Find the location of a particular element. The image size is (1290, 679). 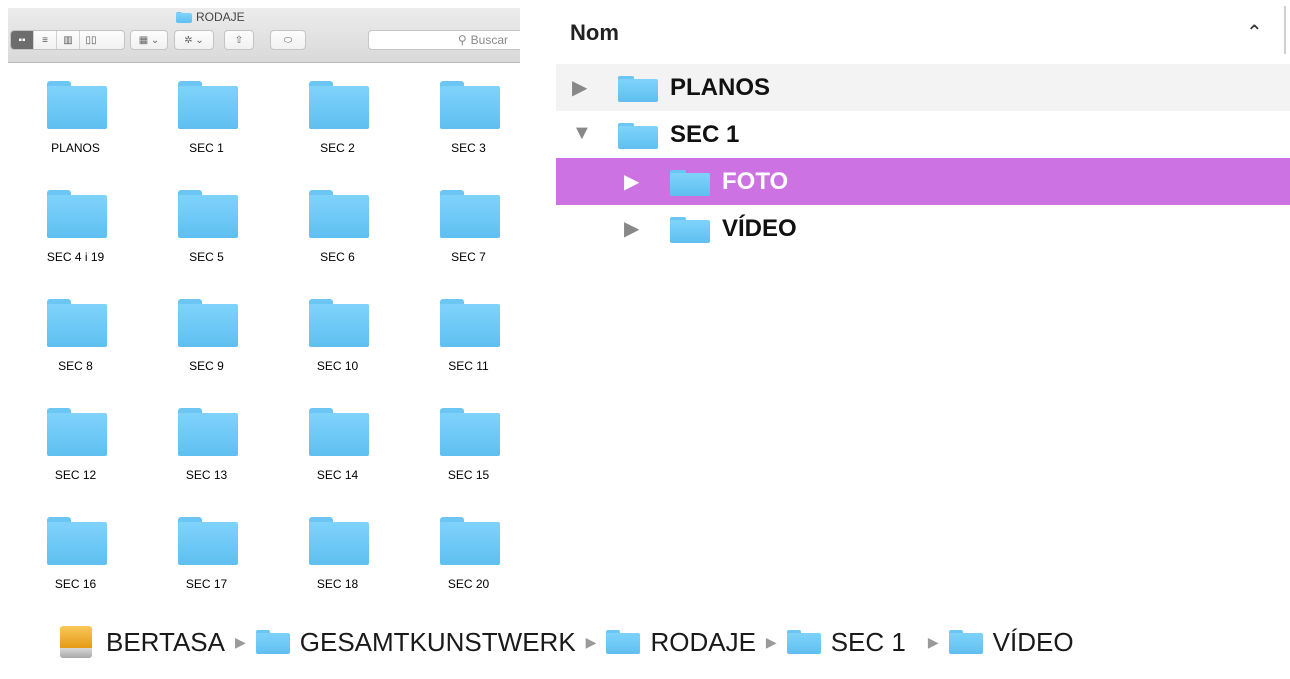

search-icon: ⚲ is located at coordinates (462, 40).